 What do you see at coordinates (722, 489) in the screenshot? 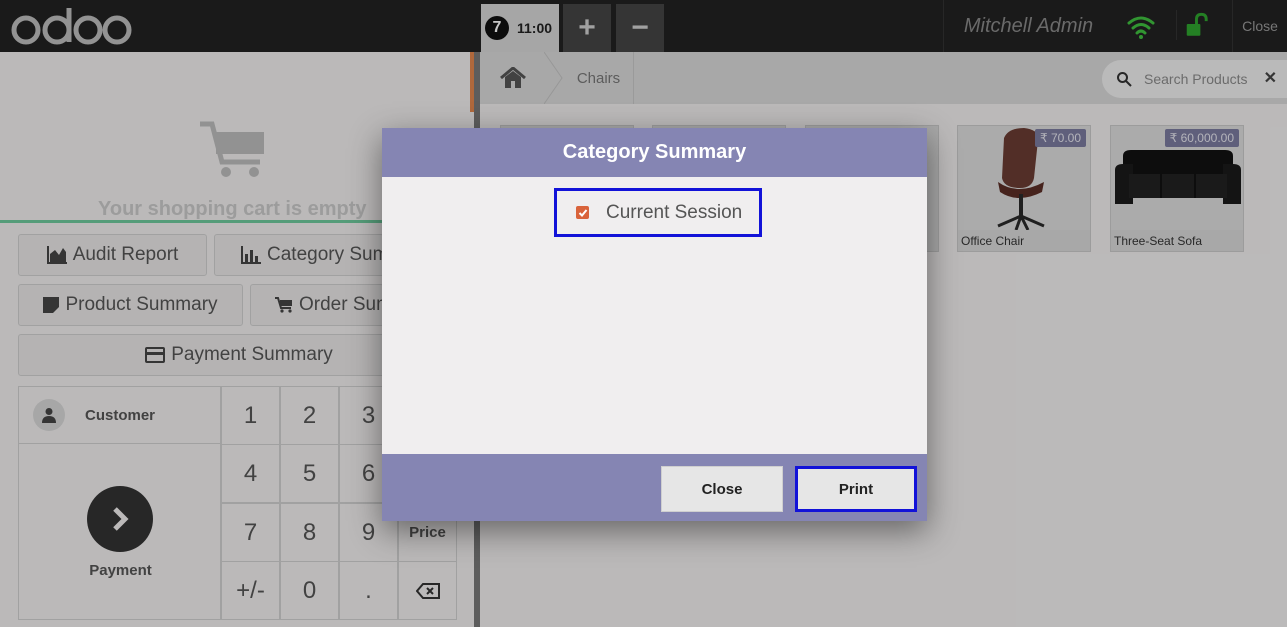
I see `dialog-close-button: Close` at bounding box center [722, 489].